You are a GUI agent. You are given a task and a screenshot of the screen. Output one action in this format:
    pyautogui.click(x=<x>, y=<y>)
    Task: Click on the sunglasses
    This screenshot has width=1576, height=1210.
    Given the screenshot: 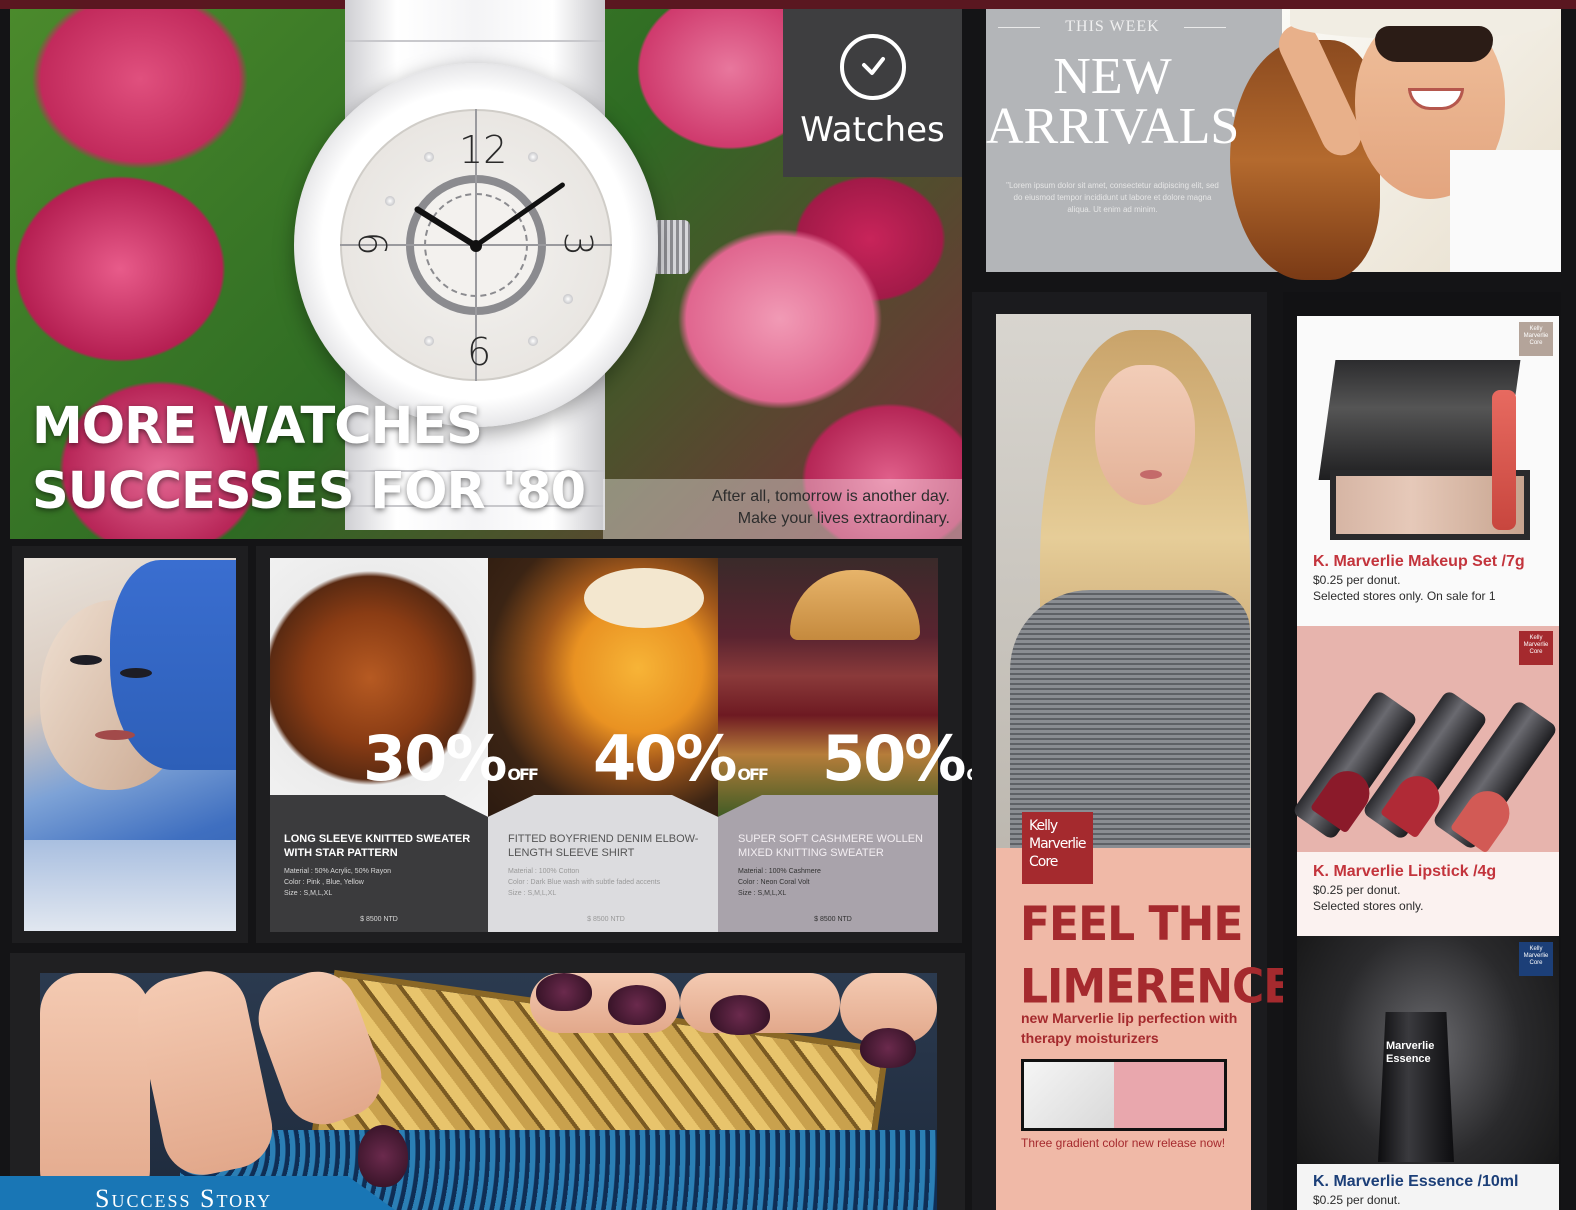 What is the action you would take?
    pyautogui.click(x=1434, y=44)
    